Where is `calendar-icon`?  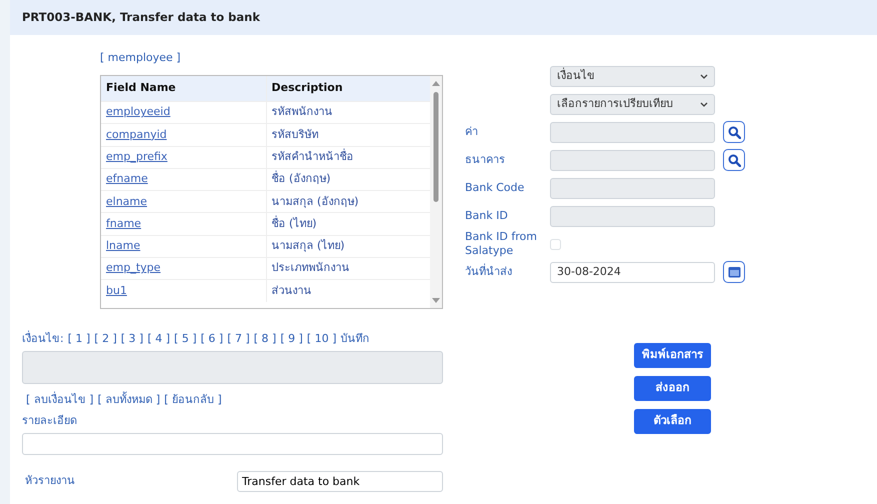
calendar-icon is located at coordinates (734, 272).